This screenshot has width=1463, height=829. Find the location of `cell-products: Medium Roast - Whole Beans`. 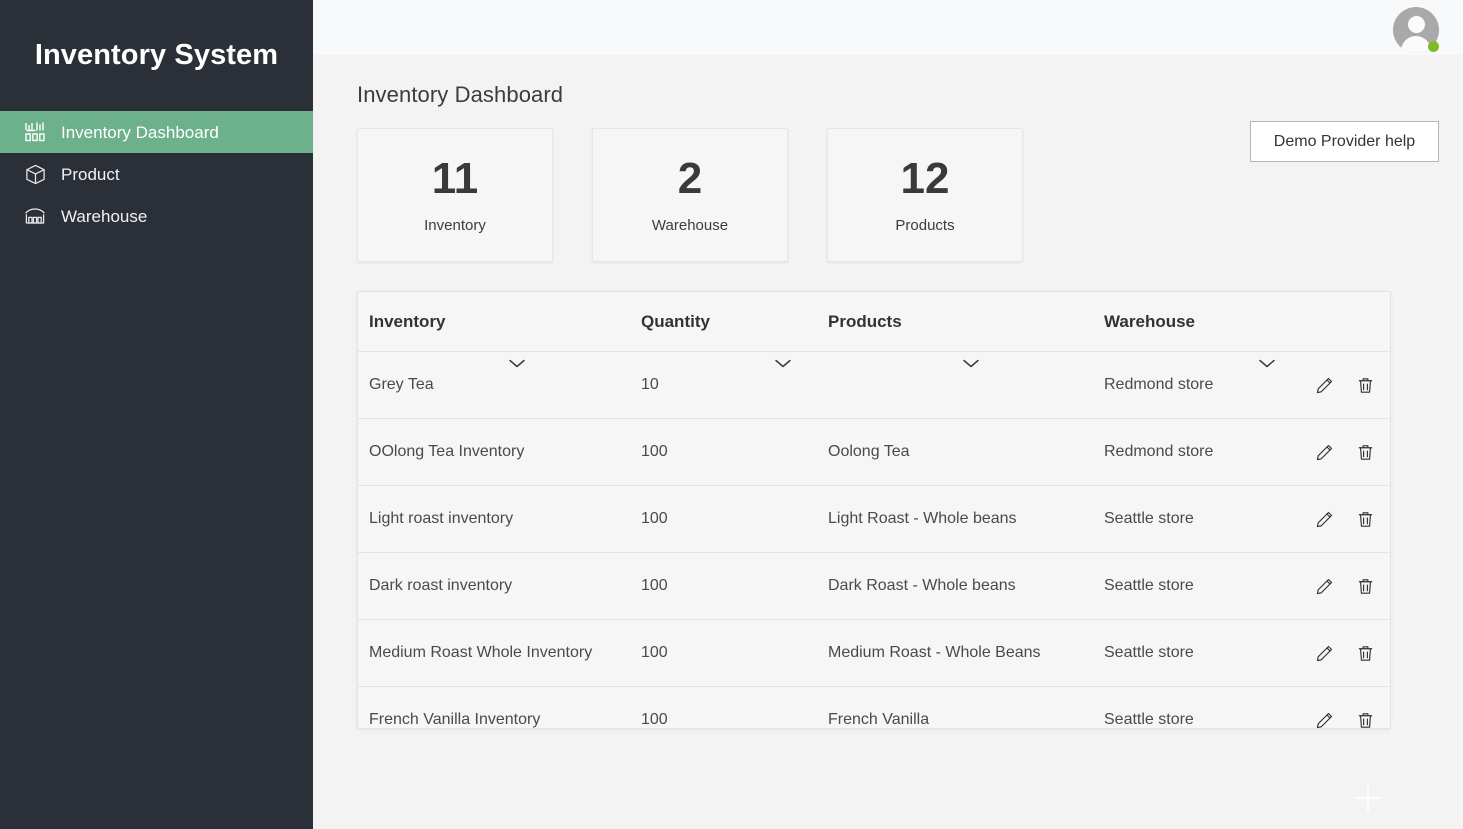

cell-products: Medium Roast - Whole Beans is located at coordinates (934, 652).